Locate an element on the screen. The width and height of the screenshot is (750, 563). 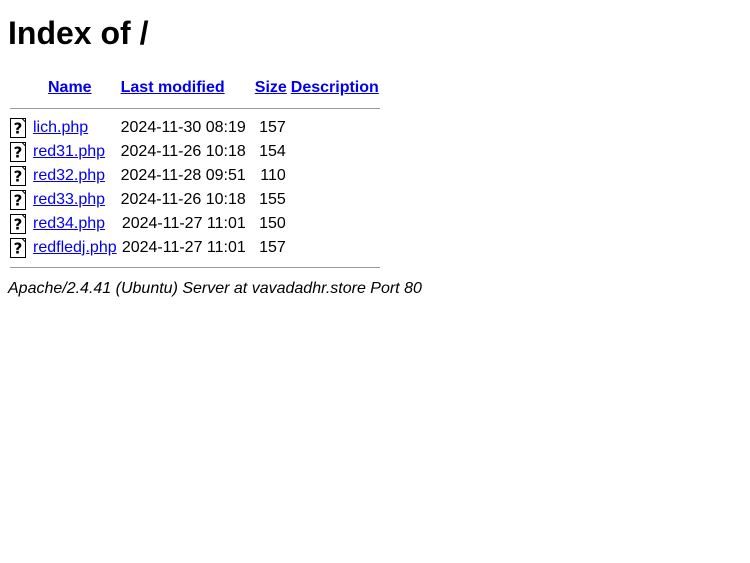
file-name-cell: lich.php is located at coordinates (75, 128).